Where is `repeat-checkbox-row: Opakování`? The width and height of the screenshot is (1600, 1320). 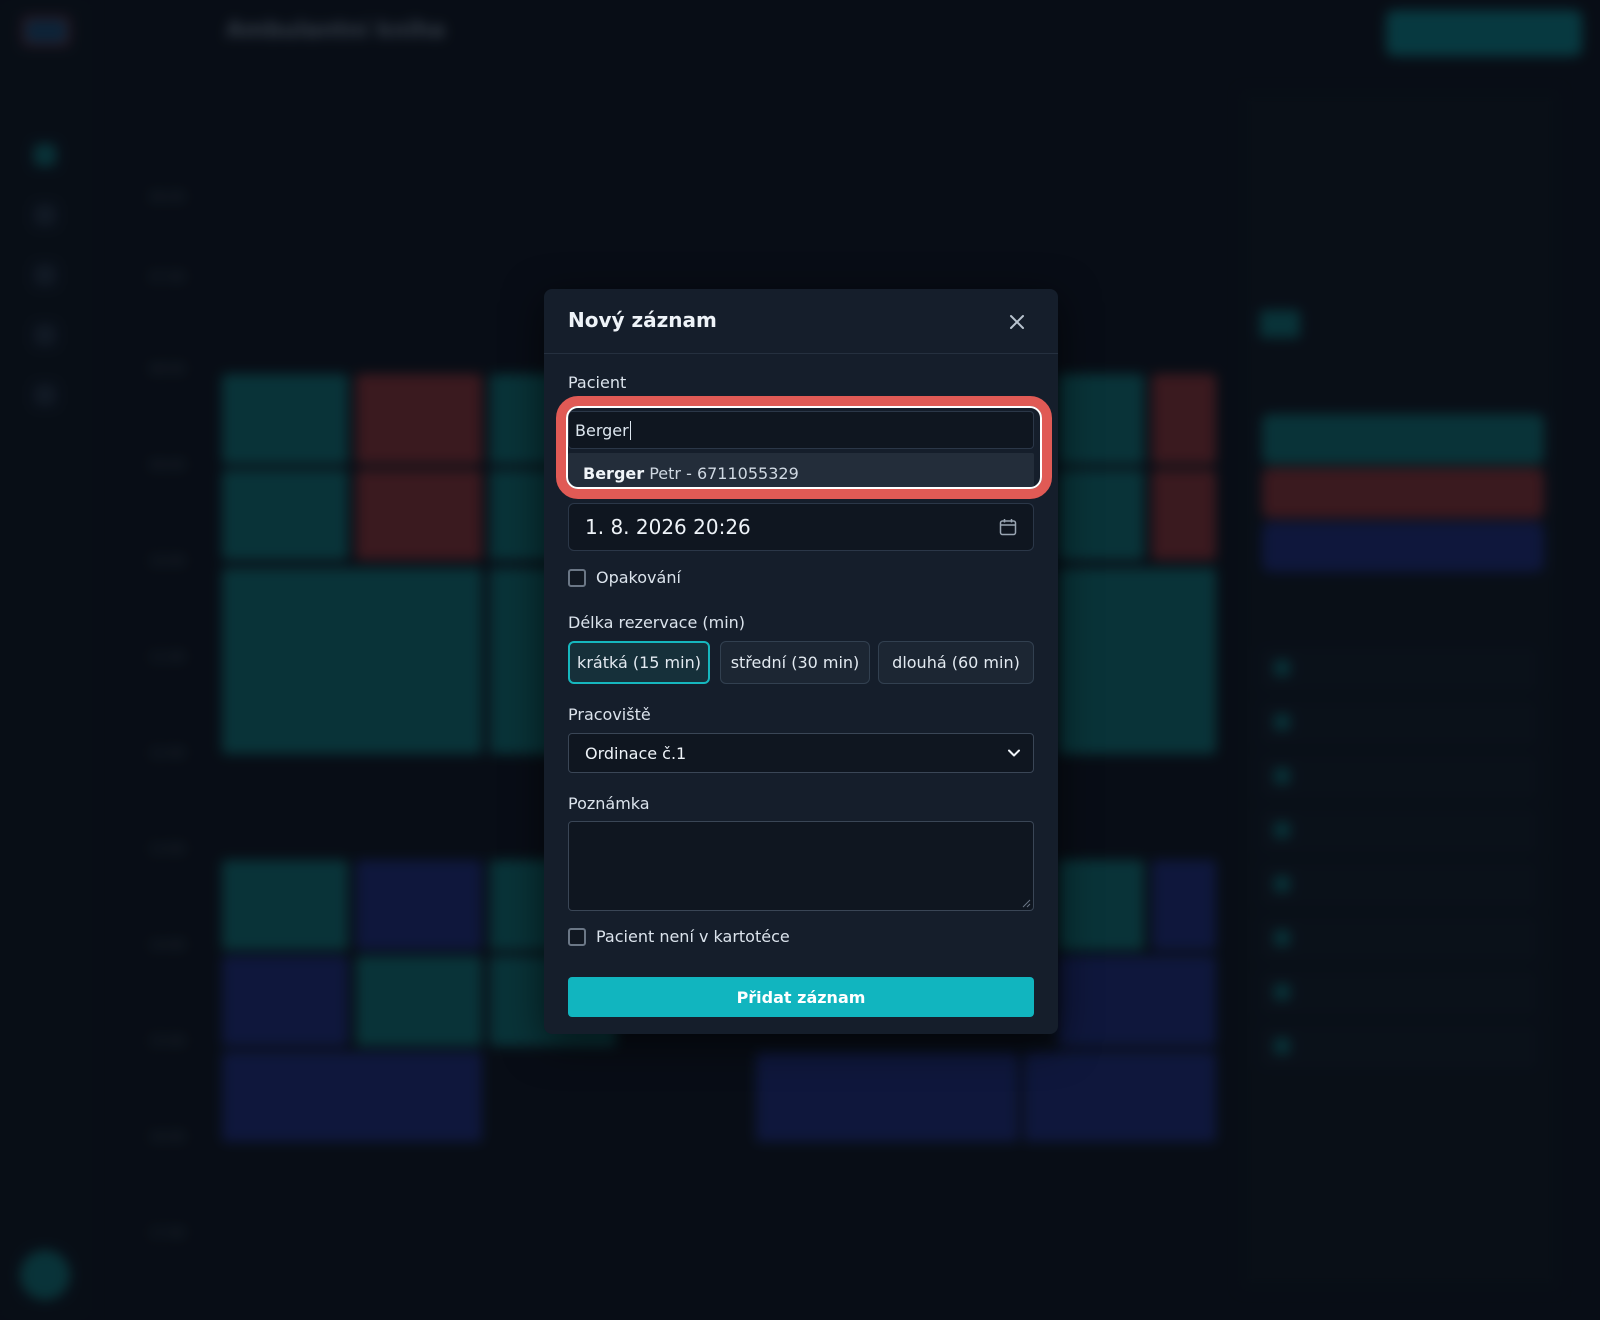 repeat-checkbox-row: Opakování is located at coordinates (624, 577).